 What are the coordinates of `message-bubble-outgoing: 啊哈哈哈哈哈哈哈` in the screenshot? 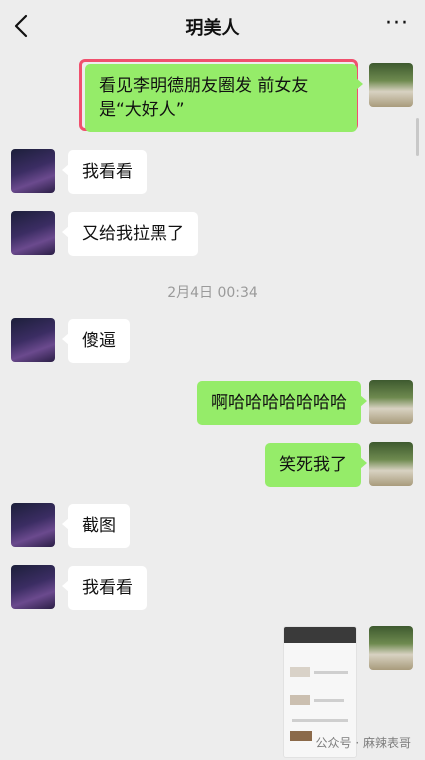 It's located at (282, 403).